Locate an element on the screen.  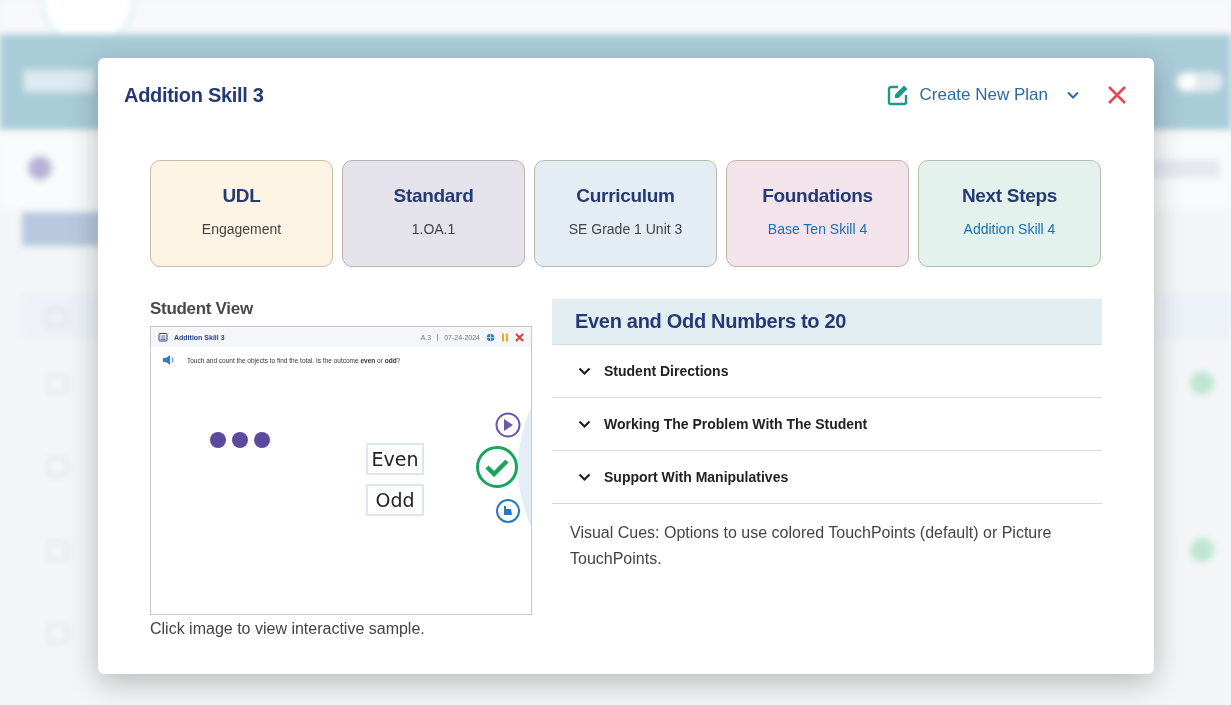
card-value: SE Grade 1 Unit 3 is located at coordinates (625, 229).